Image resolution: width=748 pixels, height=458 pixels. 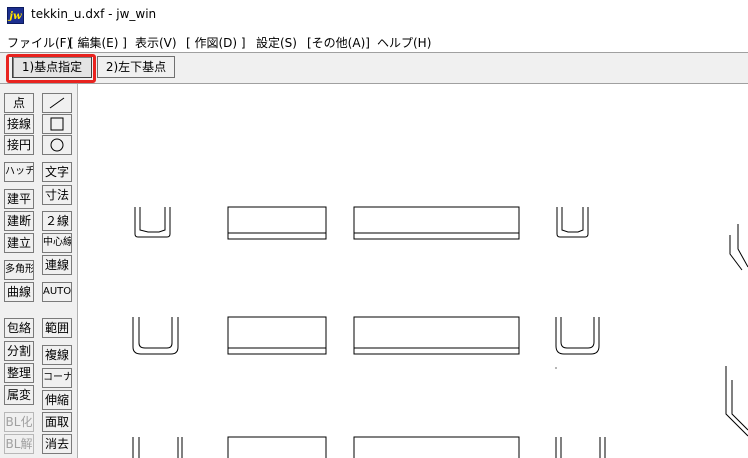 I want to click on tool-double-line: ２線, so click(x=57, y=221).